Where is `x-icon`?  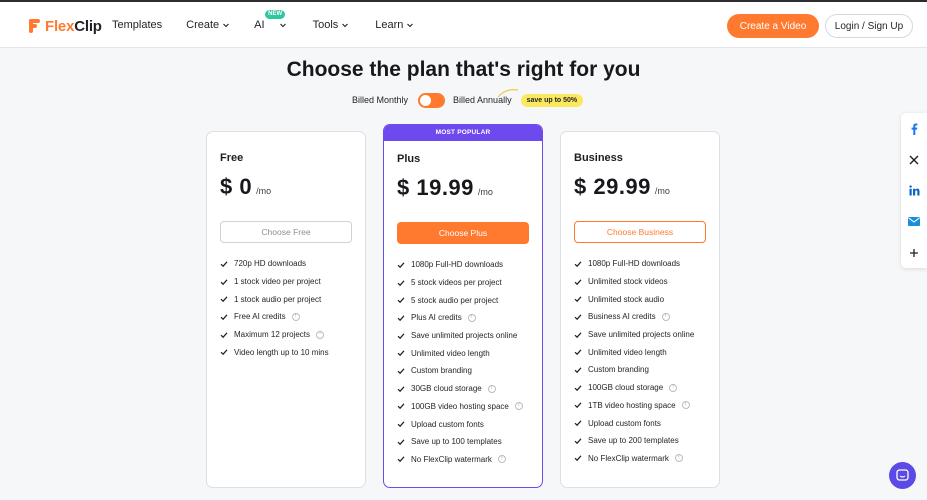
x-icon is located at coordinates (914, 159).